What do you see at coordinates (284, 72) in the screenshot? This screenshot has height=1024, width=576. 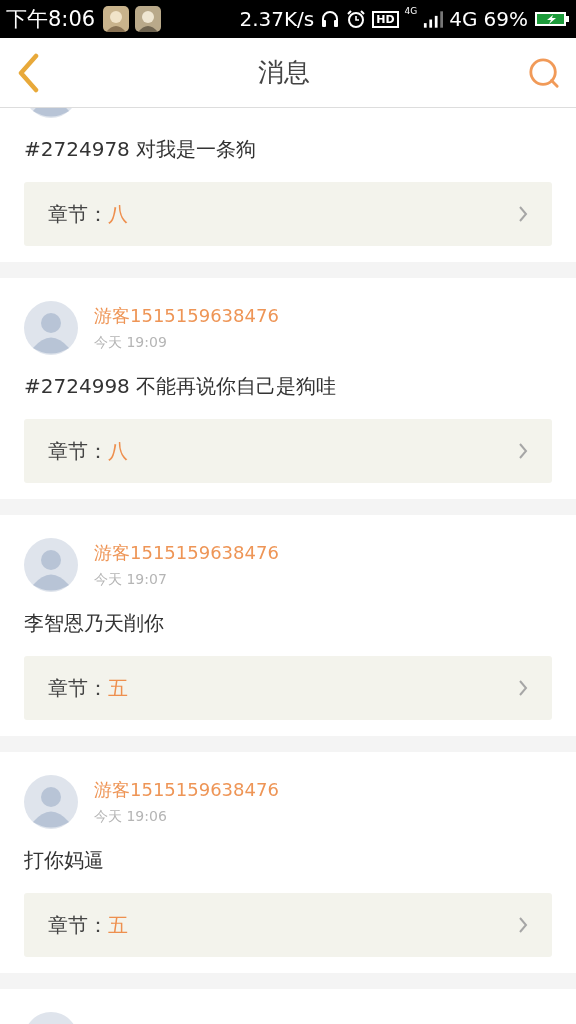 I see `page-title: 消息` at bounding box center [284, 72].